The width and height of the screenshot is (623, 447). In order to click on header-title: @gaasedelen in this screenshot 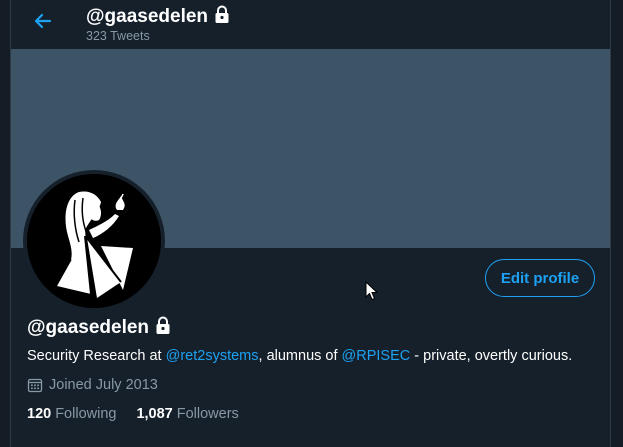, I will do `click(159, 17)`.